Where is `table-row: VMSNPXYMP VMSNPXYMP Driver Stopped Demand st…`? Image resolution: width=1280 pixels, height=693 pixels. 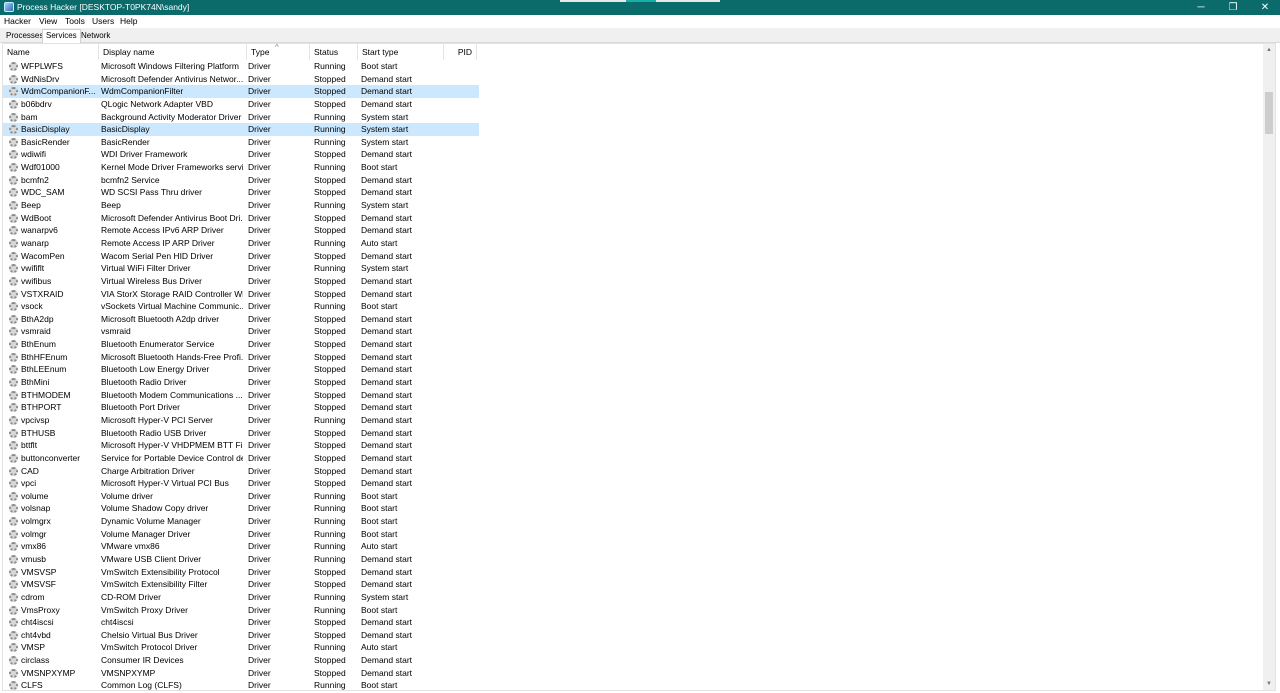 table-row: VMSNPXYMP VMSNPXYMP Driver Stopped Demand st… is located at coordinates (241, 673).